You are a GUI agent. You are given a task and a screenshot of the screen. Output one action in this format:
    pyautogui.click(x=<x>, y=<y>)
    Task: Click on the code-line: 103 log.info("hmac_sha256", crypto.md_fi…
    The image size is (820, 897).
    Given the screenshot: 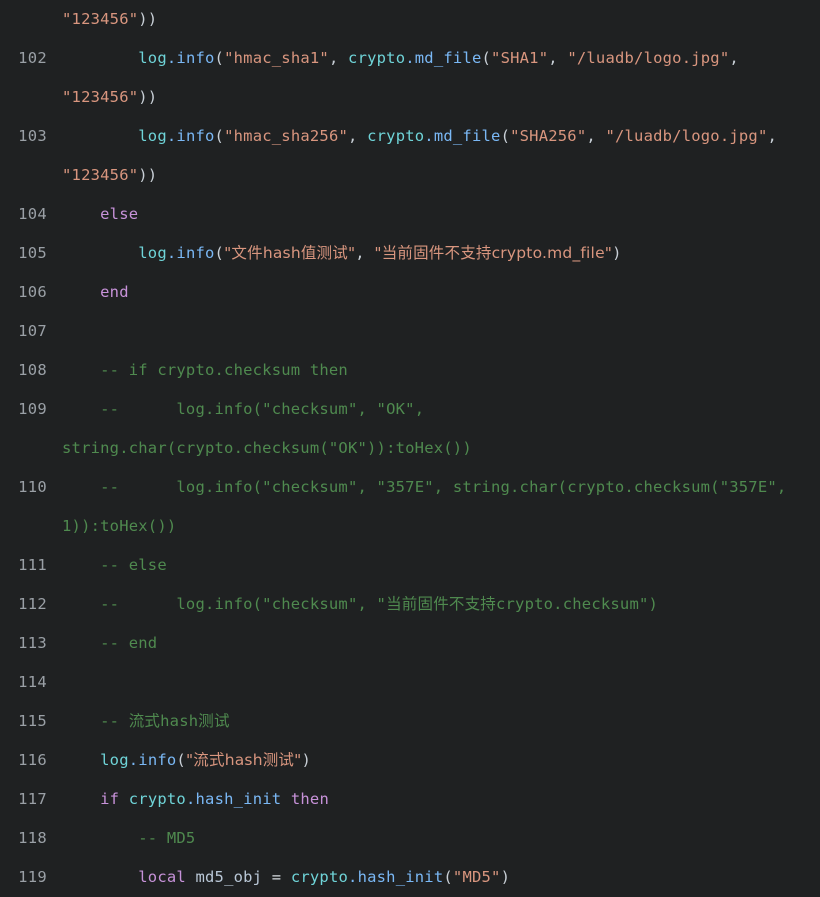 What is the action you would take?
    pyautogui.click(x=410, y=136)
    